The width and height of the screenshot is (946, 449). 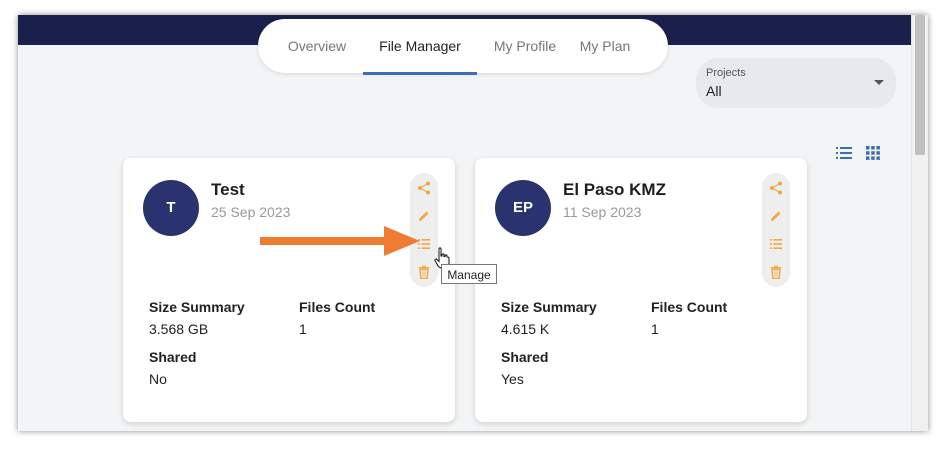 I want to click on card-actions, so click(x=776, y=230).